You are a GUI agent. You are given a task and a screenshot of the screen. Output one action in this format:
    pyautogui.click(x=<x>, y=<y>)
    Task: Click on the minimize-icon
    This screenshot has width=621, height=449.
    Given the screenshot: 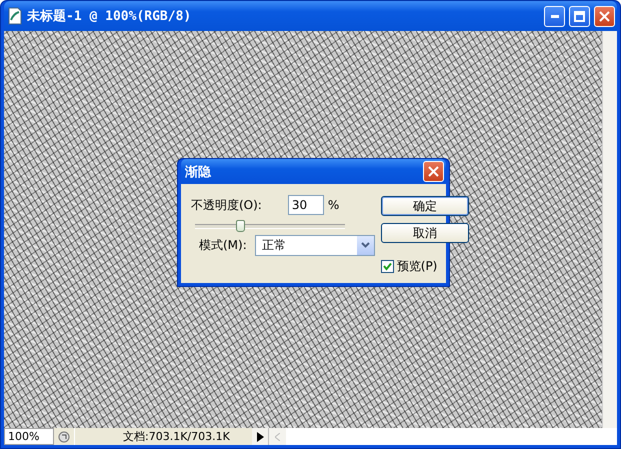 What is the action you would take?
    pyautogui.click(x=554, y=16)
    